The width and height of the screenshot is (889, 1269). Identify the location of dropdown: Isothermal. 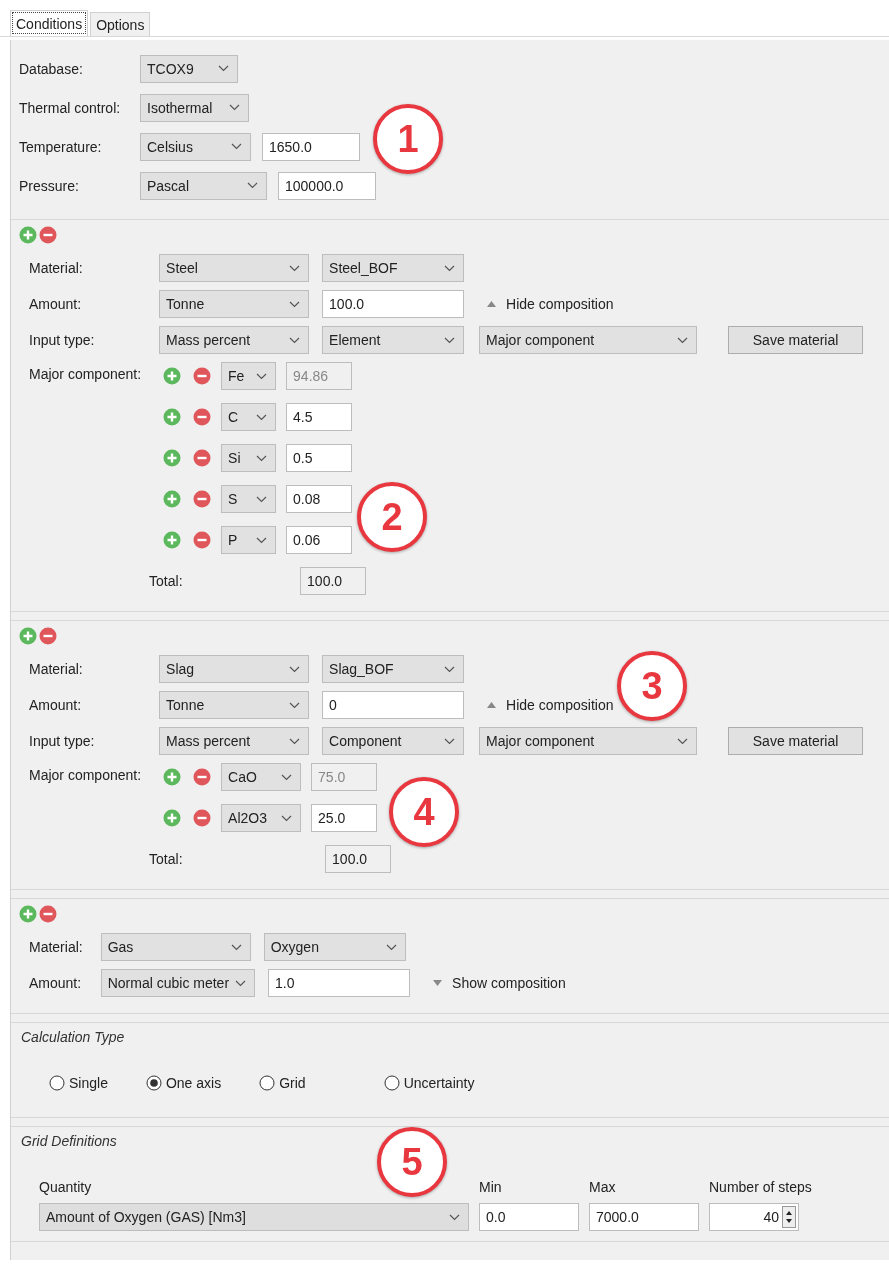
(194, 107).